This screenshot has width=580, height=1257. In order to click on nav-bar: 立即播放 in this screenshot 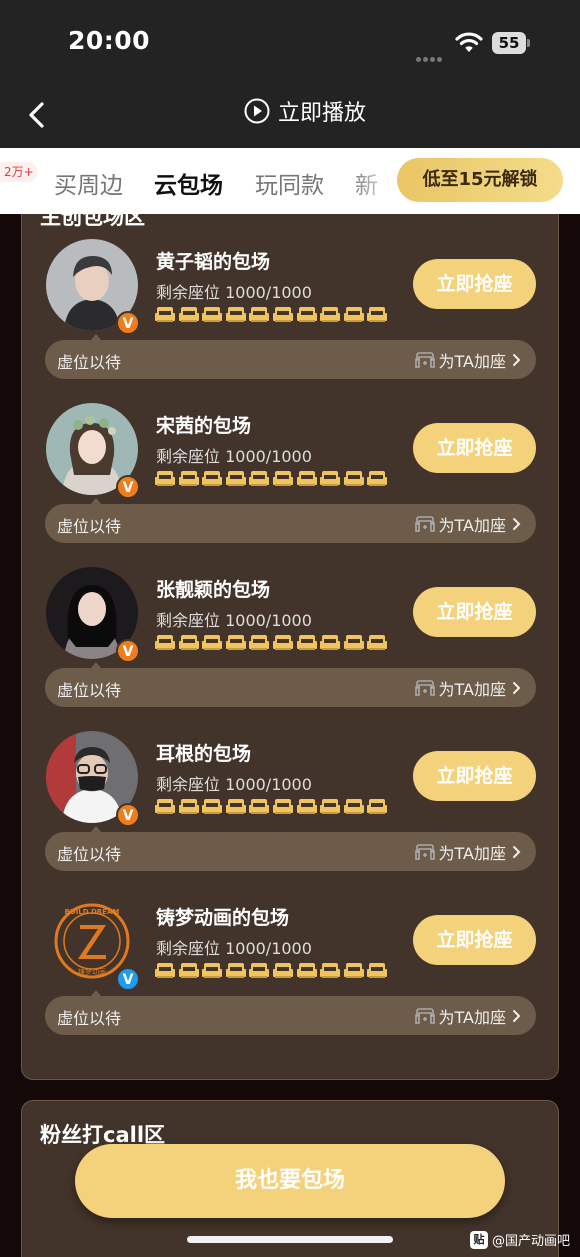, I will do `click(290, 117)`.